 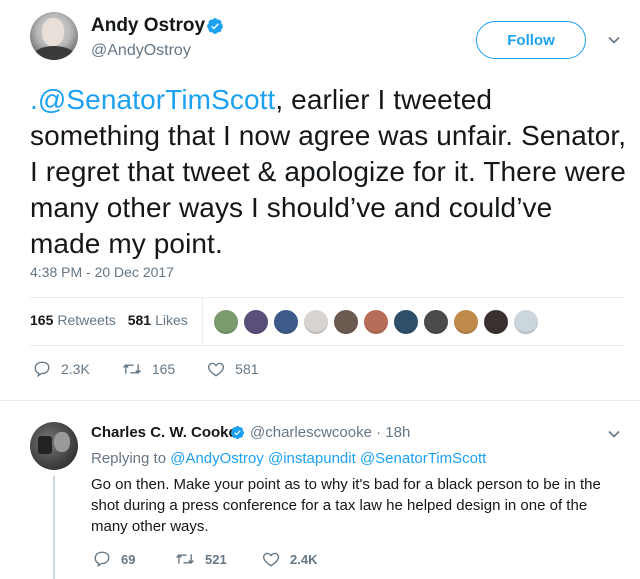 I want to click on like-count: 581, so click(x=247, y=369).